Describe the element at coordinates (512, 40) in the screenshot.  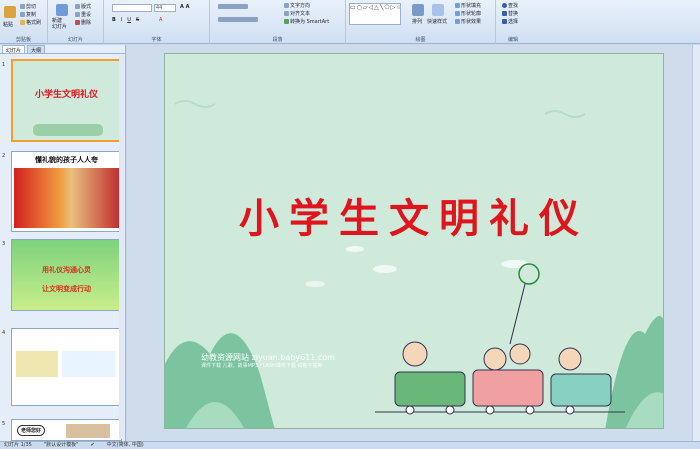
I see `editing-label: 编辑` at that location.